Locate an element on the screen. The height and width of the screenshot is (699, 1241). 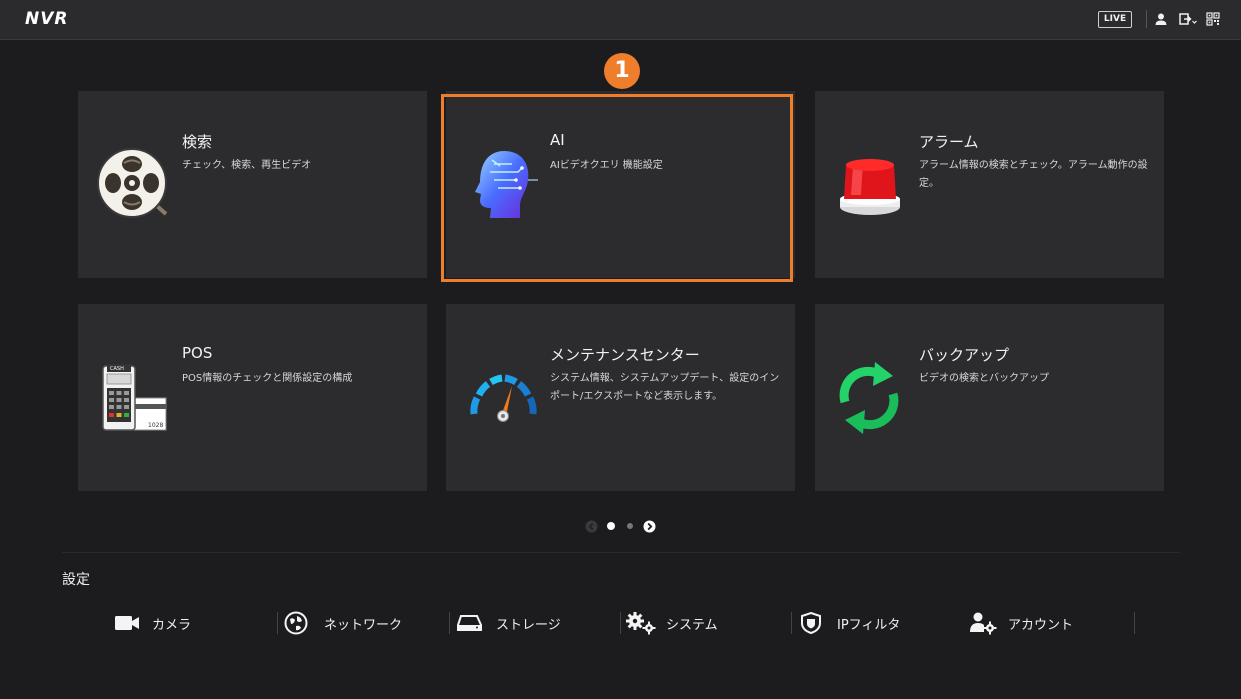
ai-head-icon is located at coordinates (506, 184).